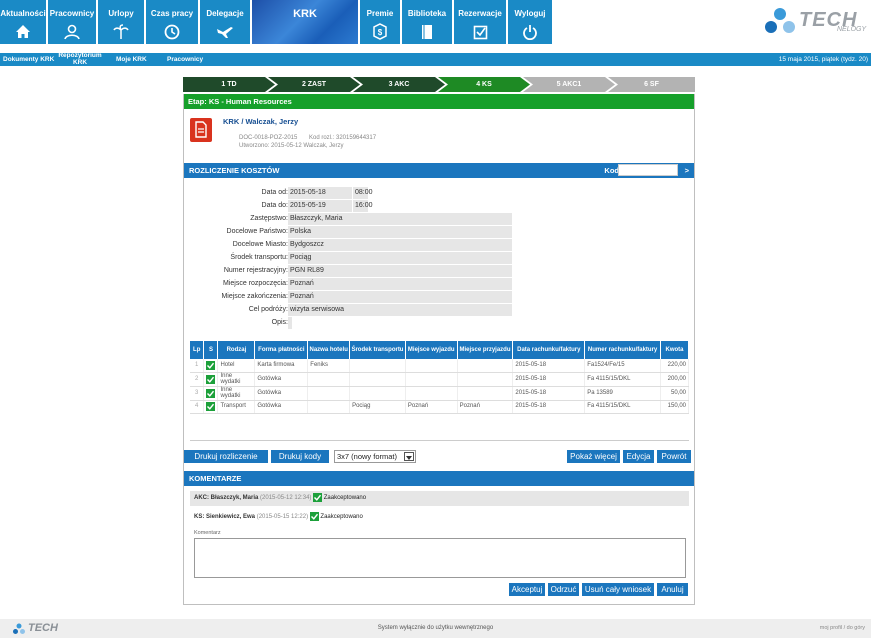  What do you see at coordinates (272, 121) in the screenshot?
I see `document-owner-link: Walczak, Jerzy` at bounding box center [272, 121].